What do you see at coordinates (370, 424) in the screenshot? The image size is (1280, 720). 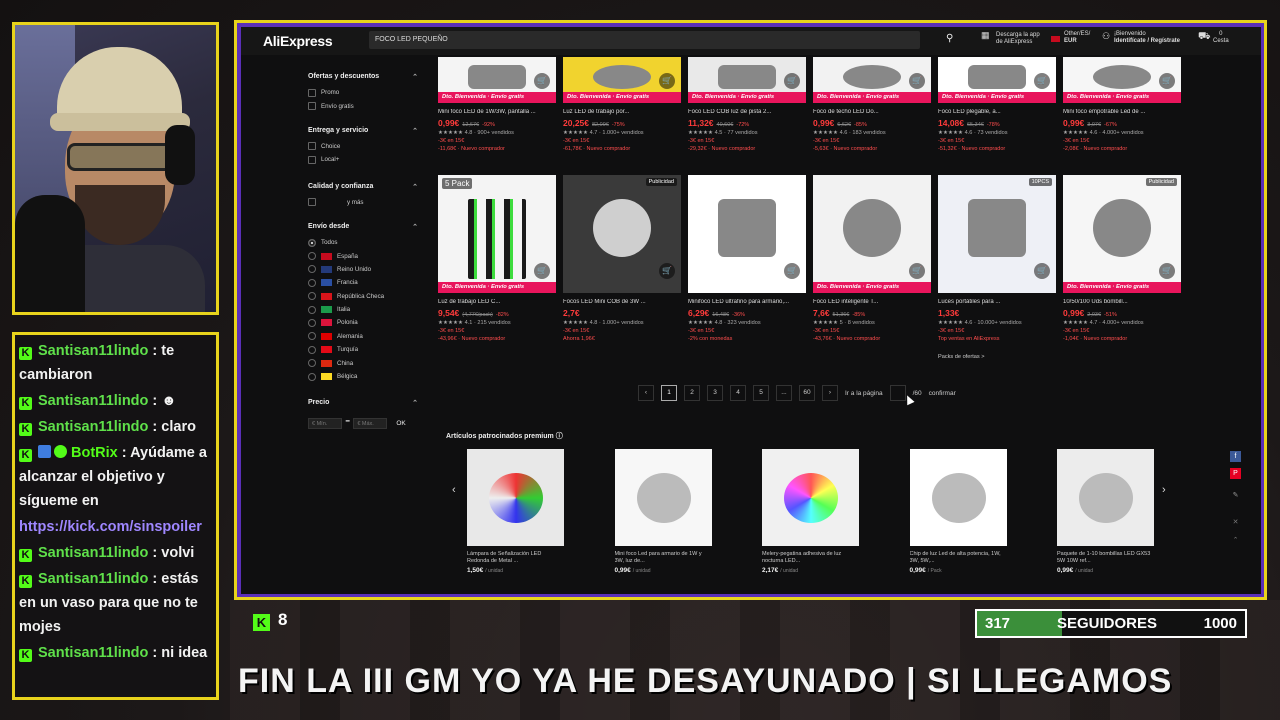 I see `price-max-input: € Máx.` at bounding box center [370, 424].